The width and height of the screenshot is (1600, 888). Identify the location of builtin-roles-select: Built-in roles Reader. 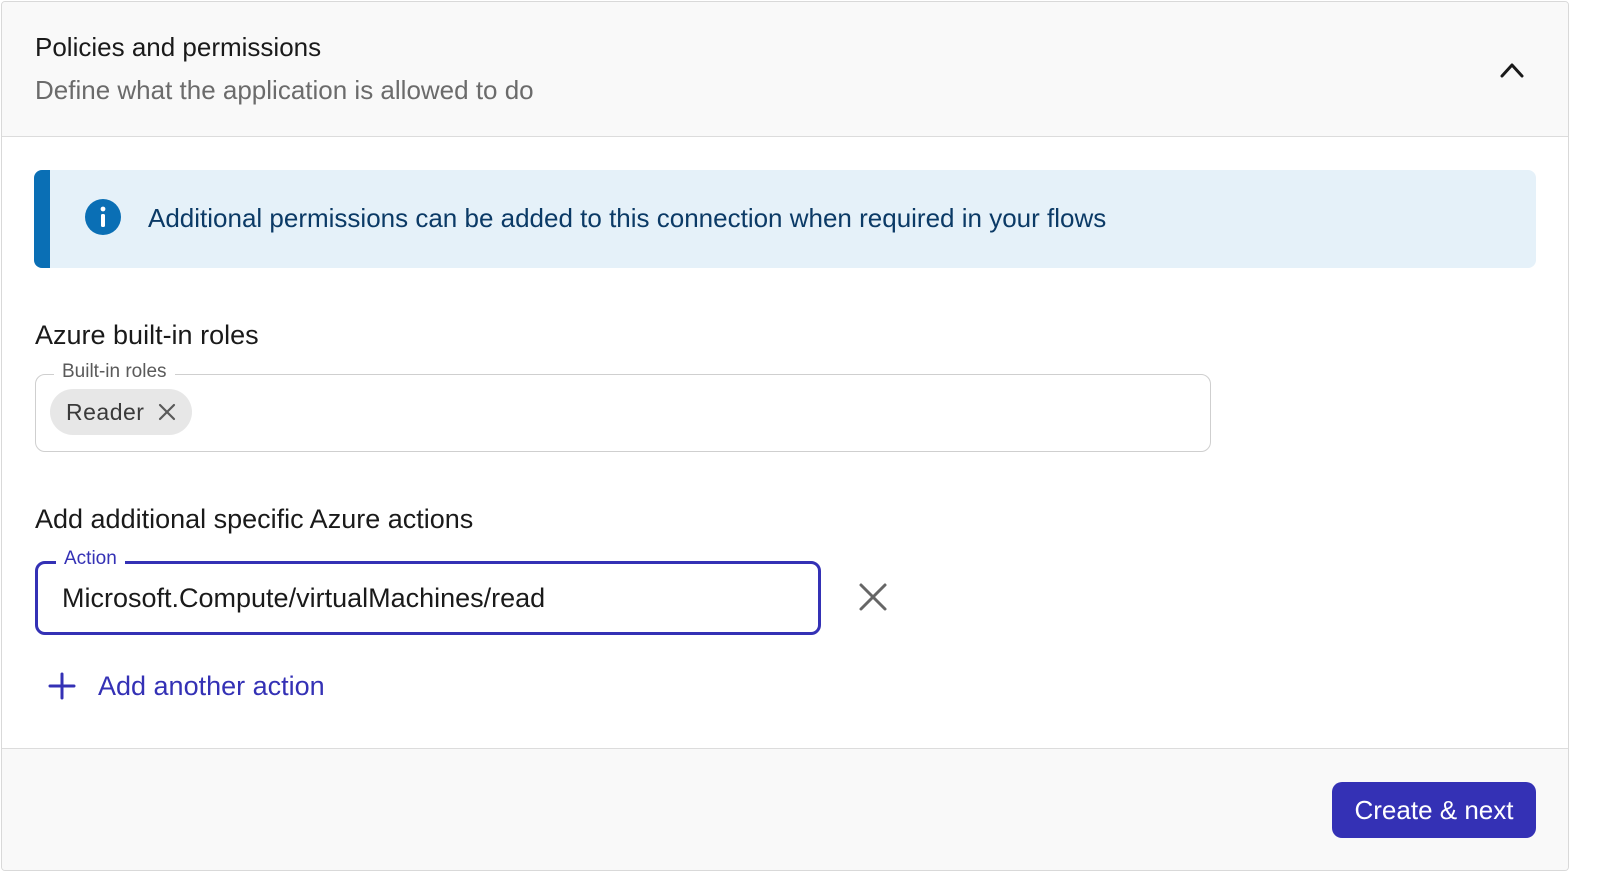
(623, 406).